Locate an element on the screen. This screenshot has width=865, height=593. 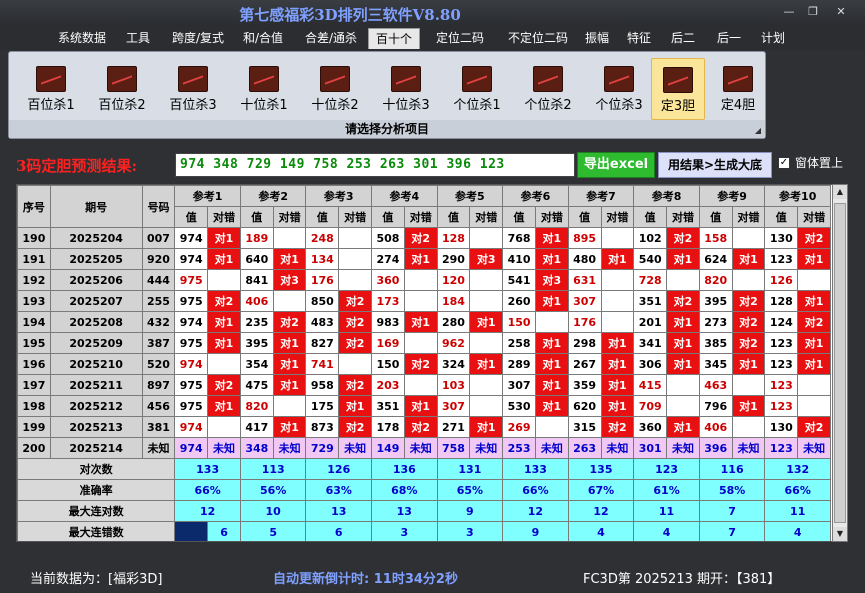
minimize-button: — is located at coordinates (789, 12).